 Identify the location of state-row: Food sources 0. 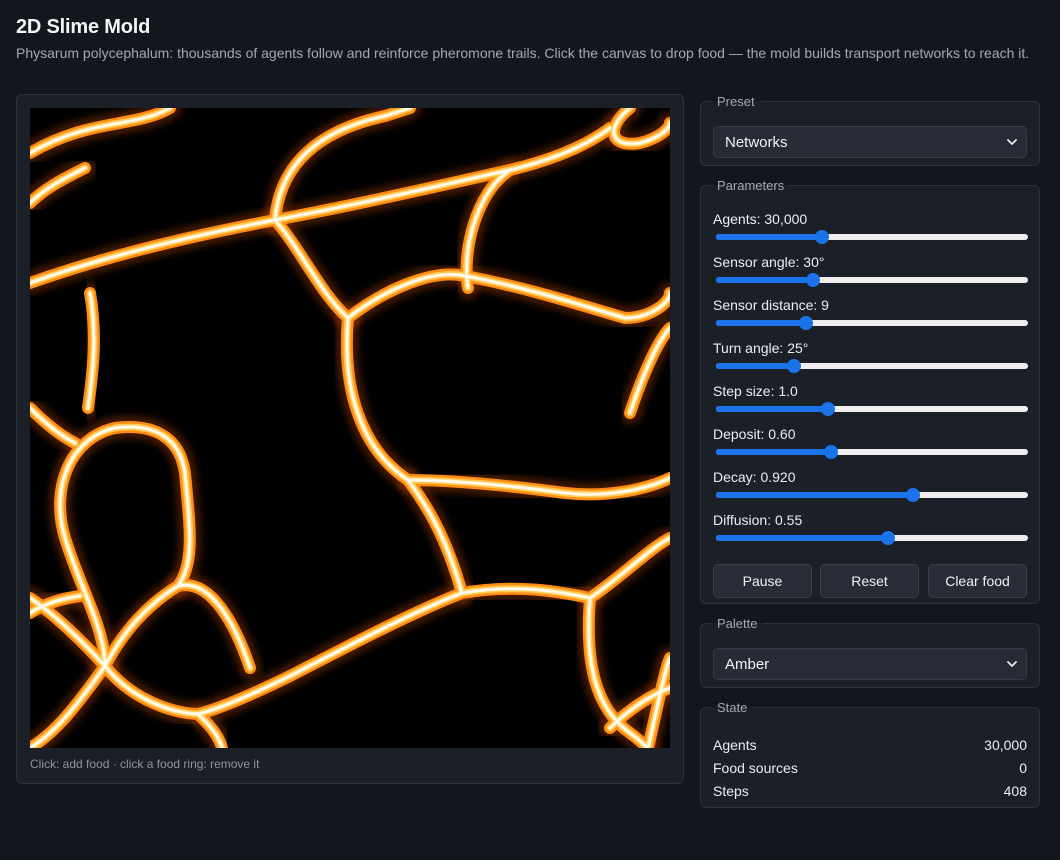
(870, 769).